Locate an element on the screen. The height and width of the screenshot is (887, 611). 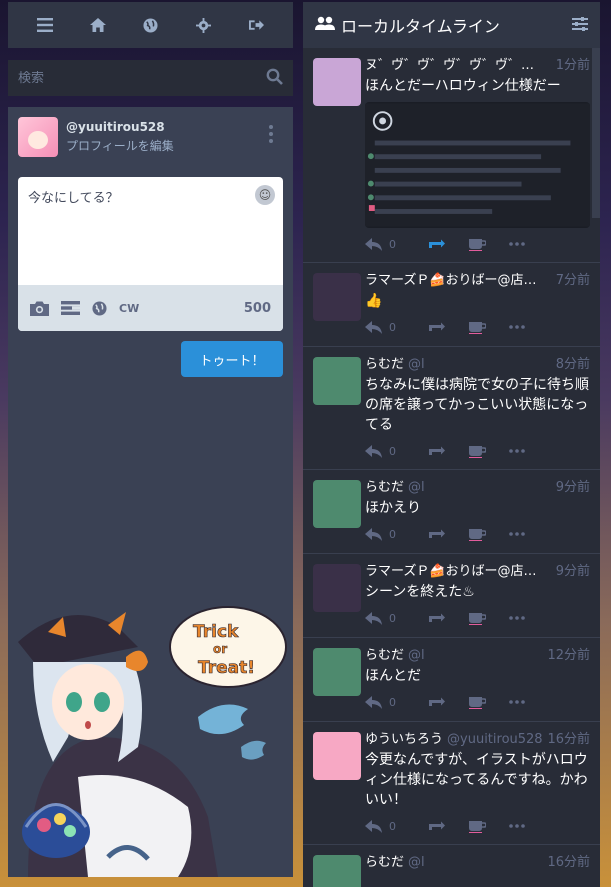
search-icon is located at coordinates (274, 78).